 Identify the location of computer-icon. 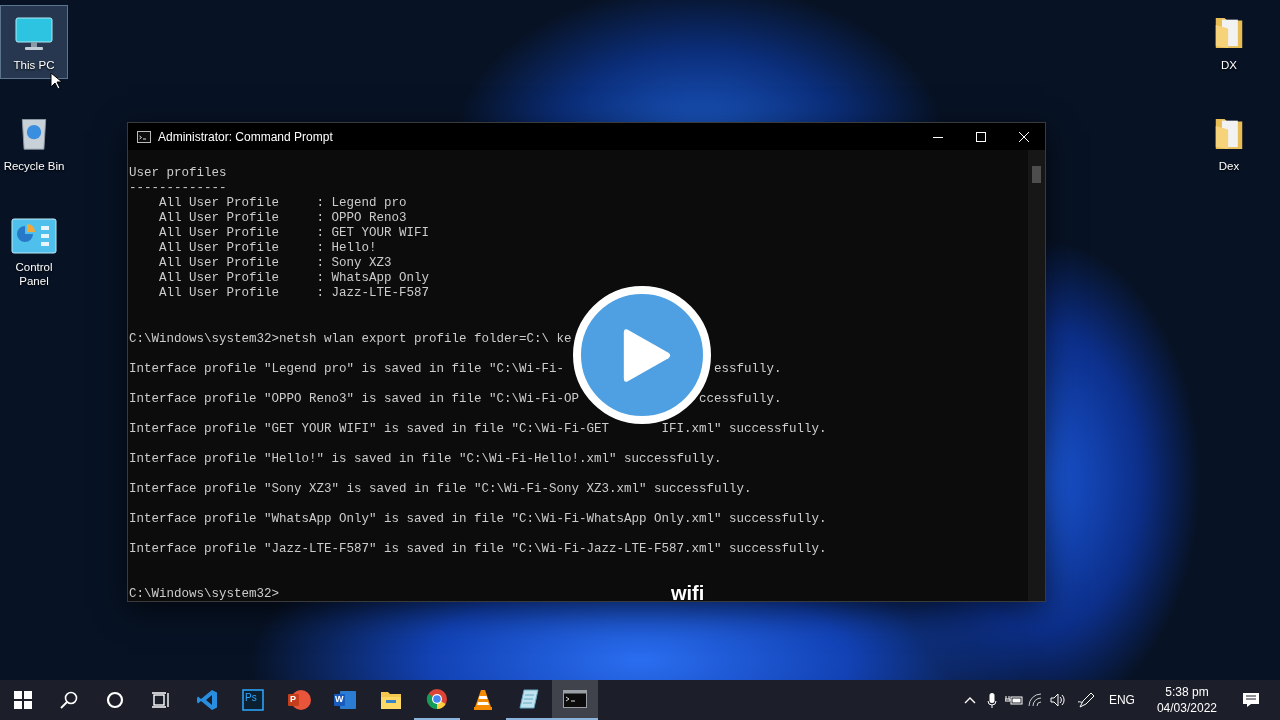
(34, 34).